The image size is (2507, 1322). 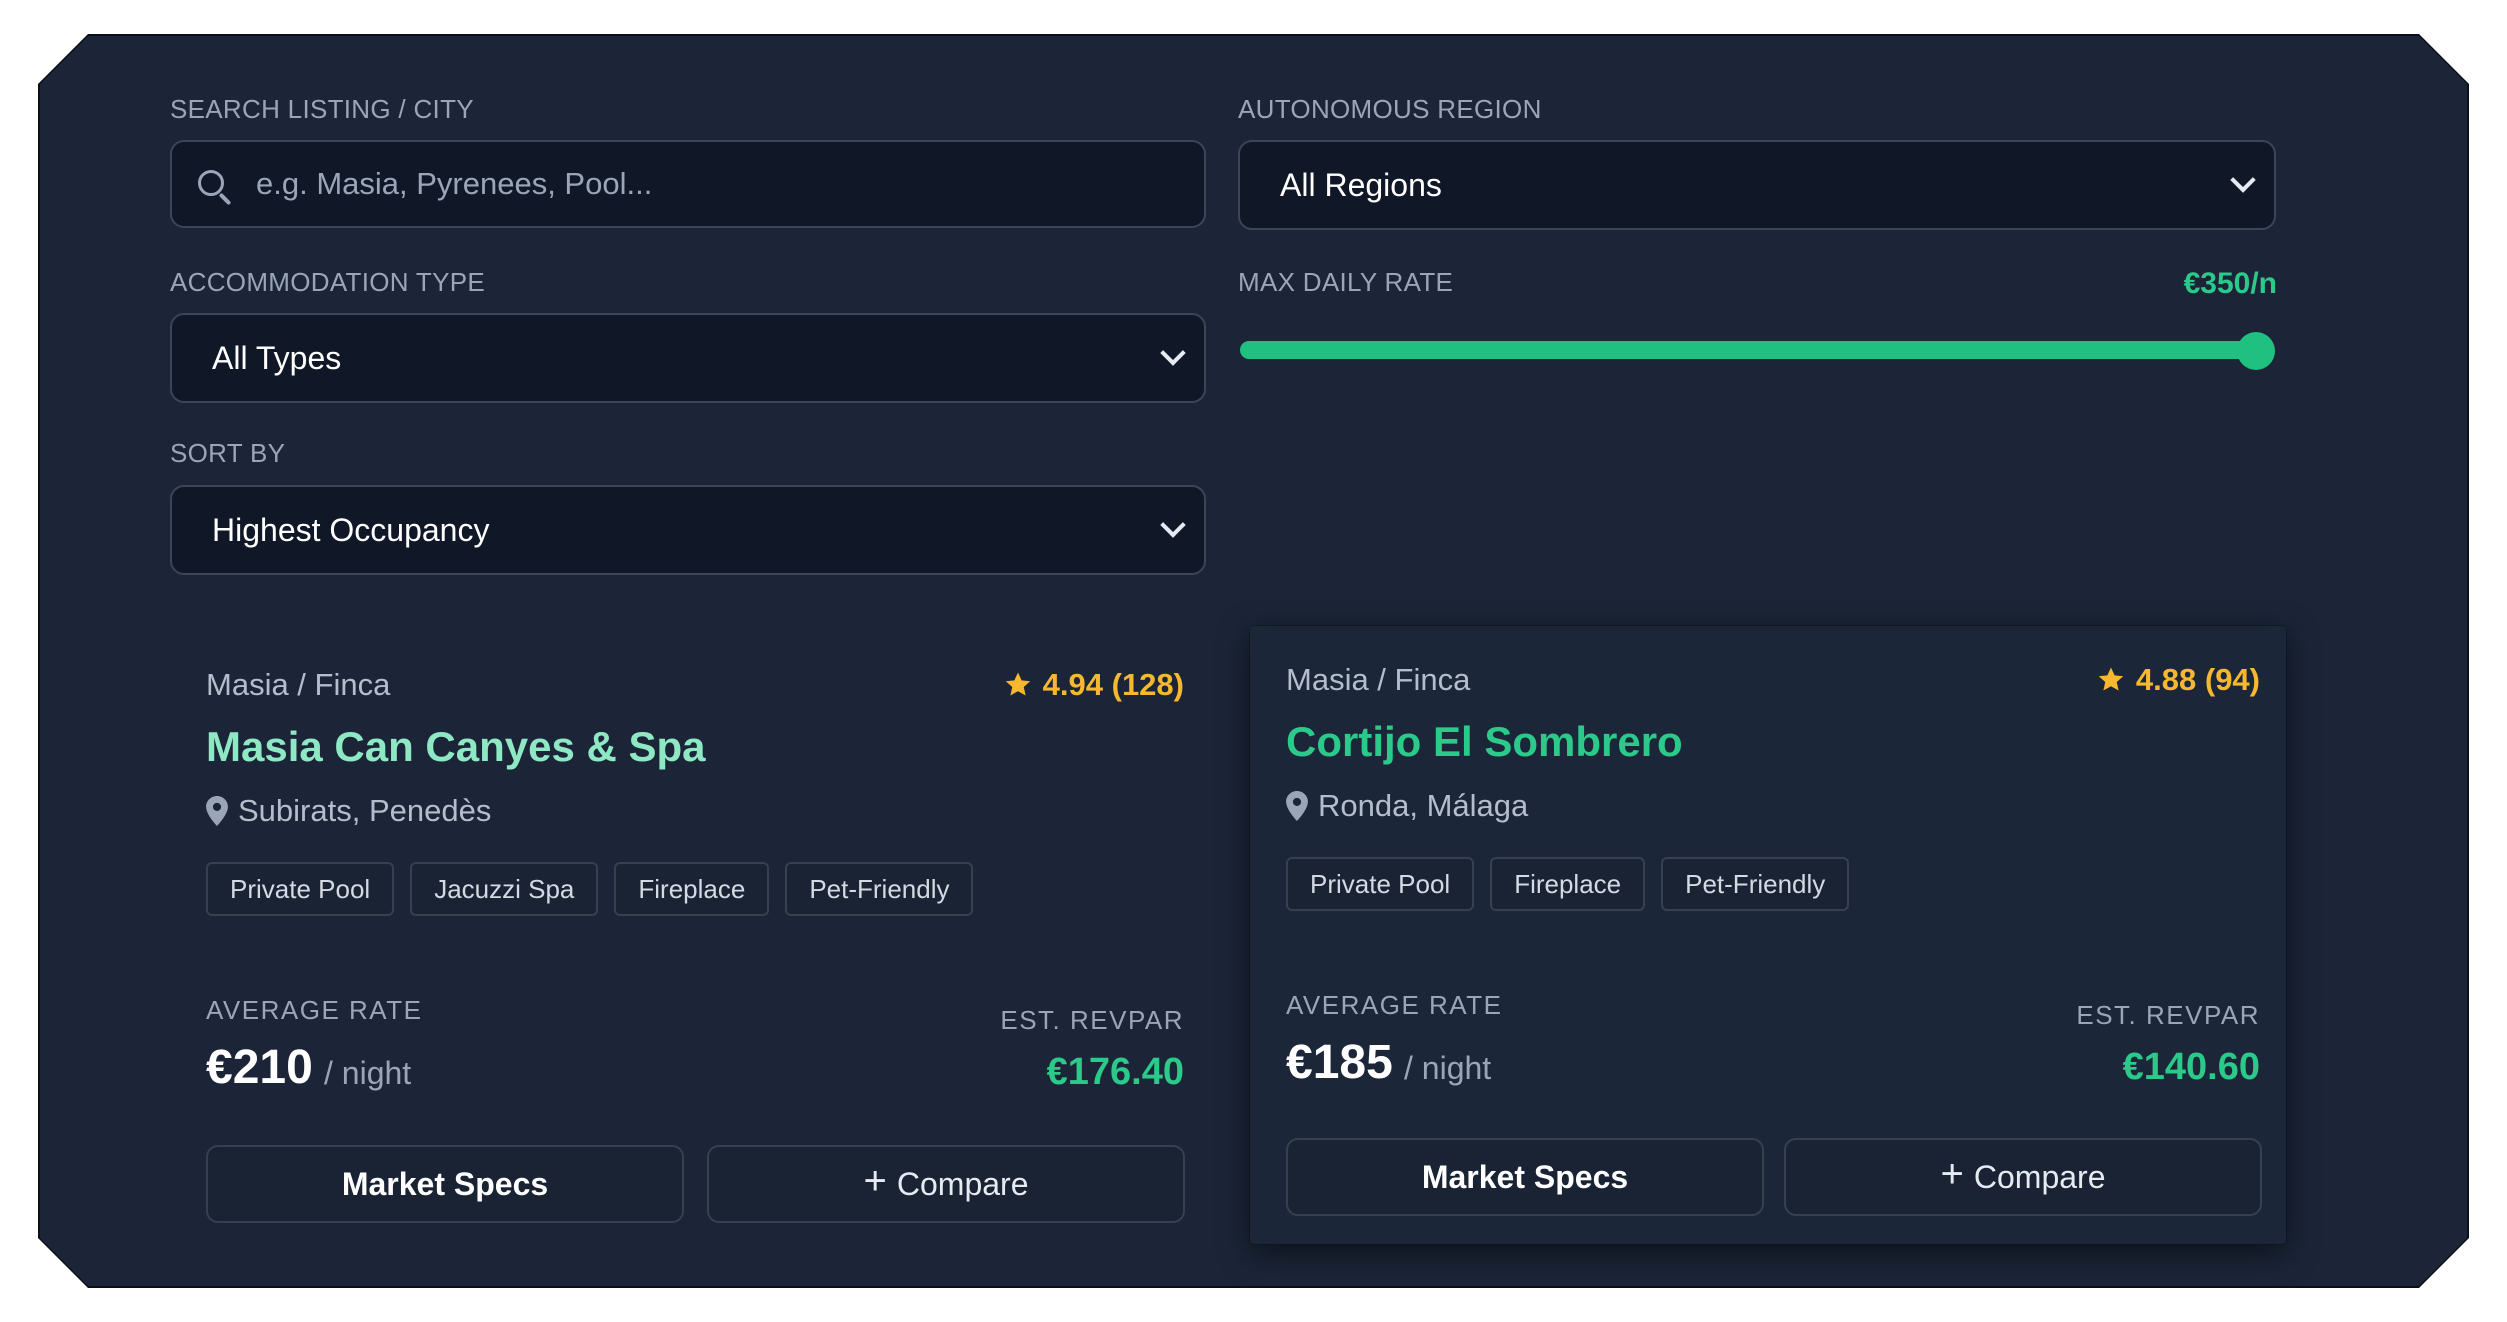 What do you see at coordinates (688, 358) in the screenshot?
I see `type-select: All Types` at bounding box center [688, 358].